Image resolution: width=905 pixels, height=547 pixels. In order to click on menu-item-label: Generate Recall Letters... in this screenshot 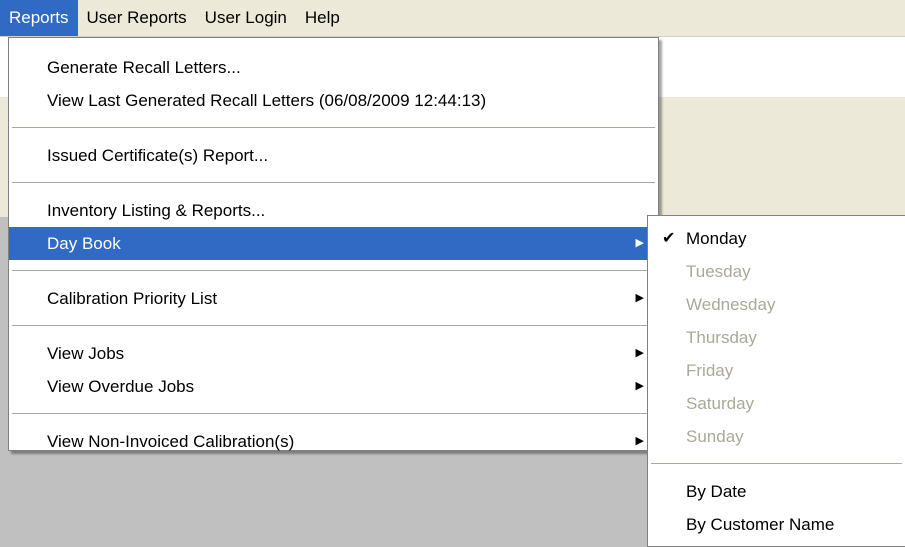, I will do `click(144, 67)`.